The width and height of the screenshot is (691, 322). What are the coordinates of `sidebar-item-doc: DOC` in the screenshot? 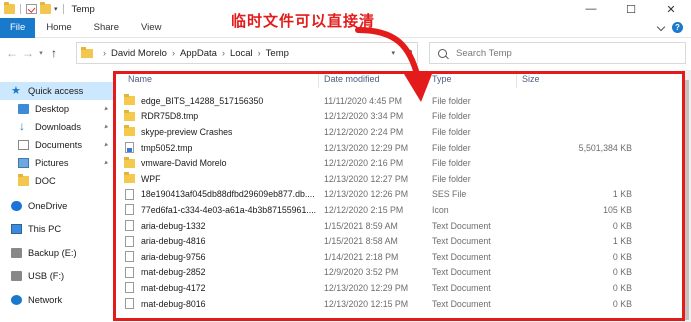 It's located at (57, 181).